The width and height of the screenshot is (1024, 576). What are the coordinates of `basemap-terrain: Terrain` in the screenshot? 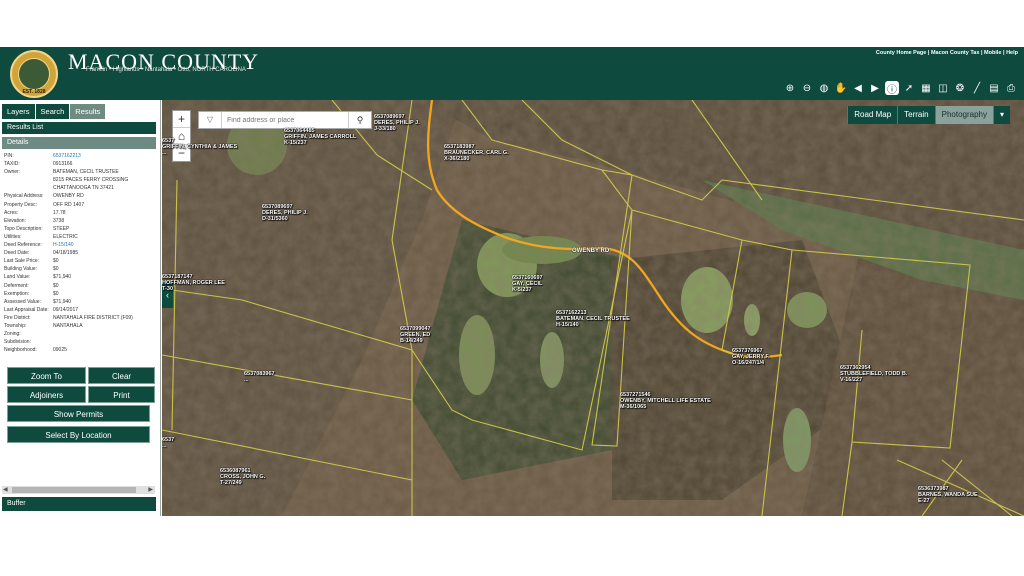 It's located at (916, 115).